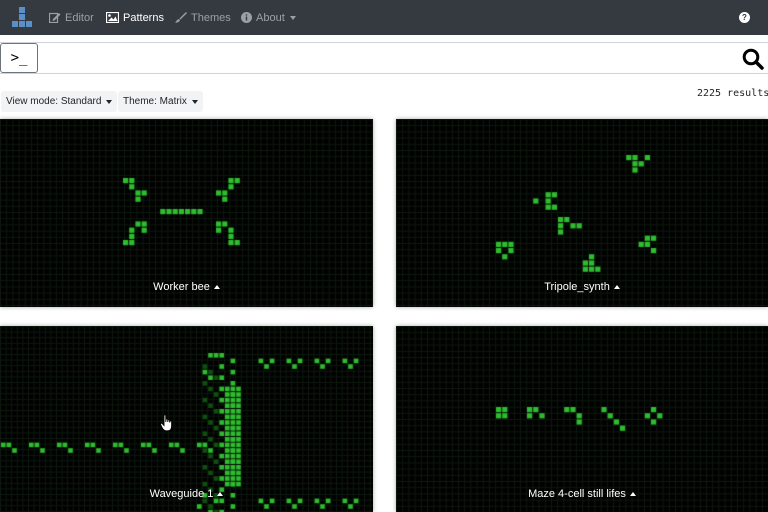 The width and height of the screenshot is (768, 512). I want to click on search-input, so click(385, 58).